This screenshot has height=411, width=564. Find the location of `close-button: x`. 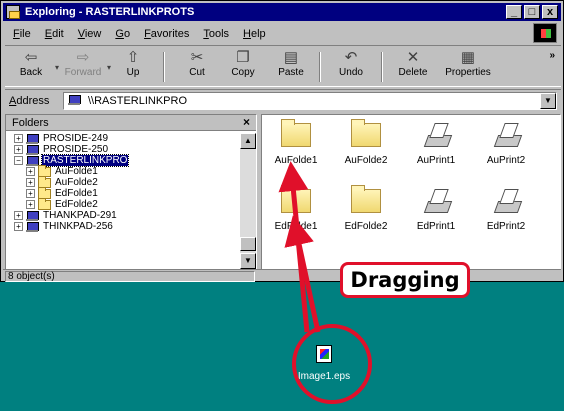

close-button: x is located at coordinates (550, 12).